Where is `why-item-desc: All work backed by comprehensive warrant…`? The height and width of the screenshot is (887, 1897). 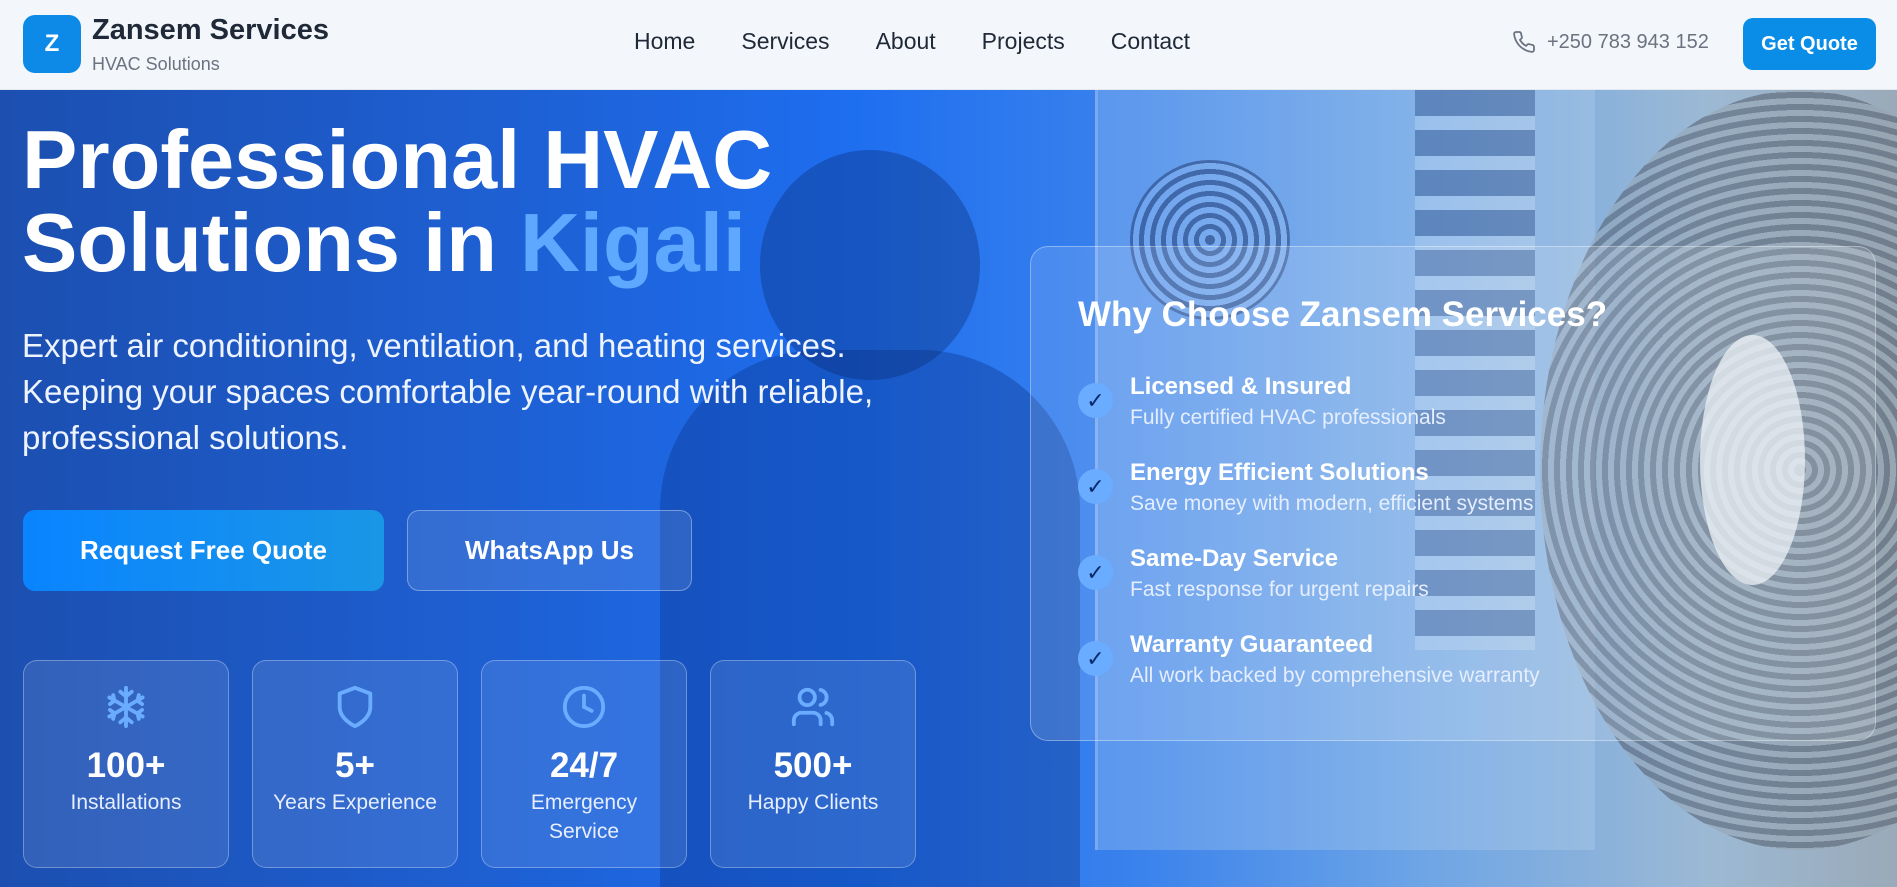 why-item-desc: All work backed by comprehensive warrant… is located at coordinates (1335, 675).